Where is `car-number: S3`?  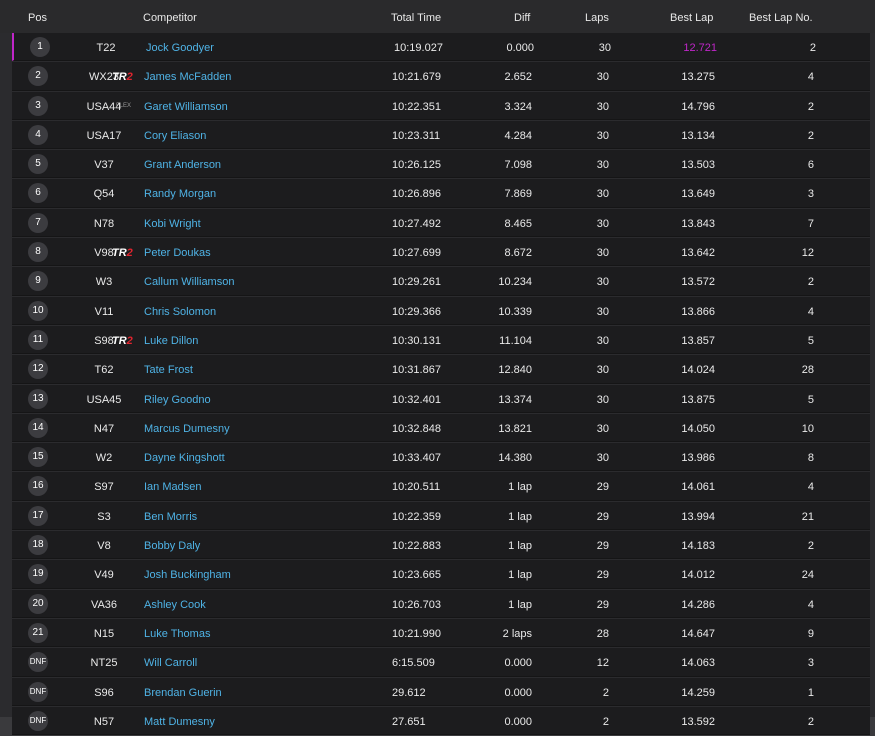 car-number: S3 is located at coordinates (104, 516).